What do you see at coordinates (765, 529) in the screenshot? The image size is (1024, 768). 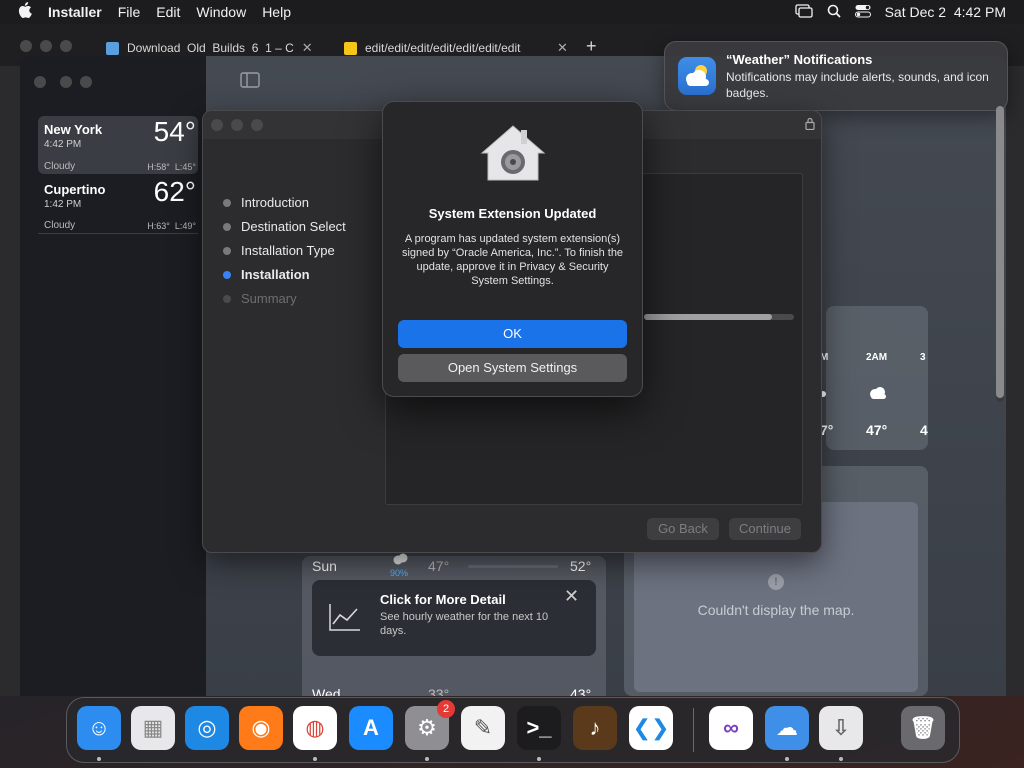 I see `continue-button: Continue` at bounding box center [765, 529].